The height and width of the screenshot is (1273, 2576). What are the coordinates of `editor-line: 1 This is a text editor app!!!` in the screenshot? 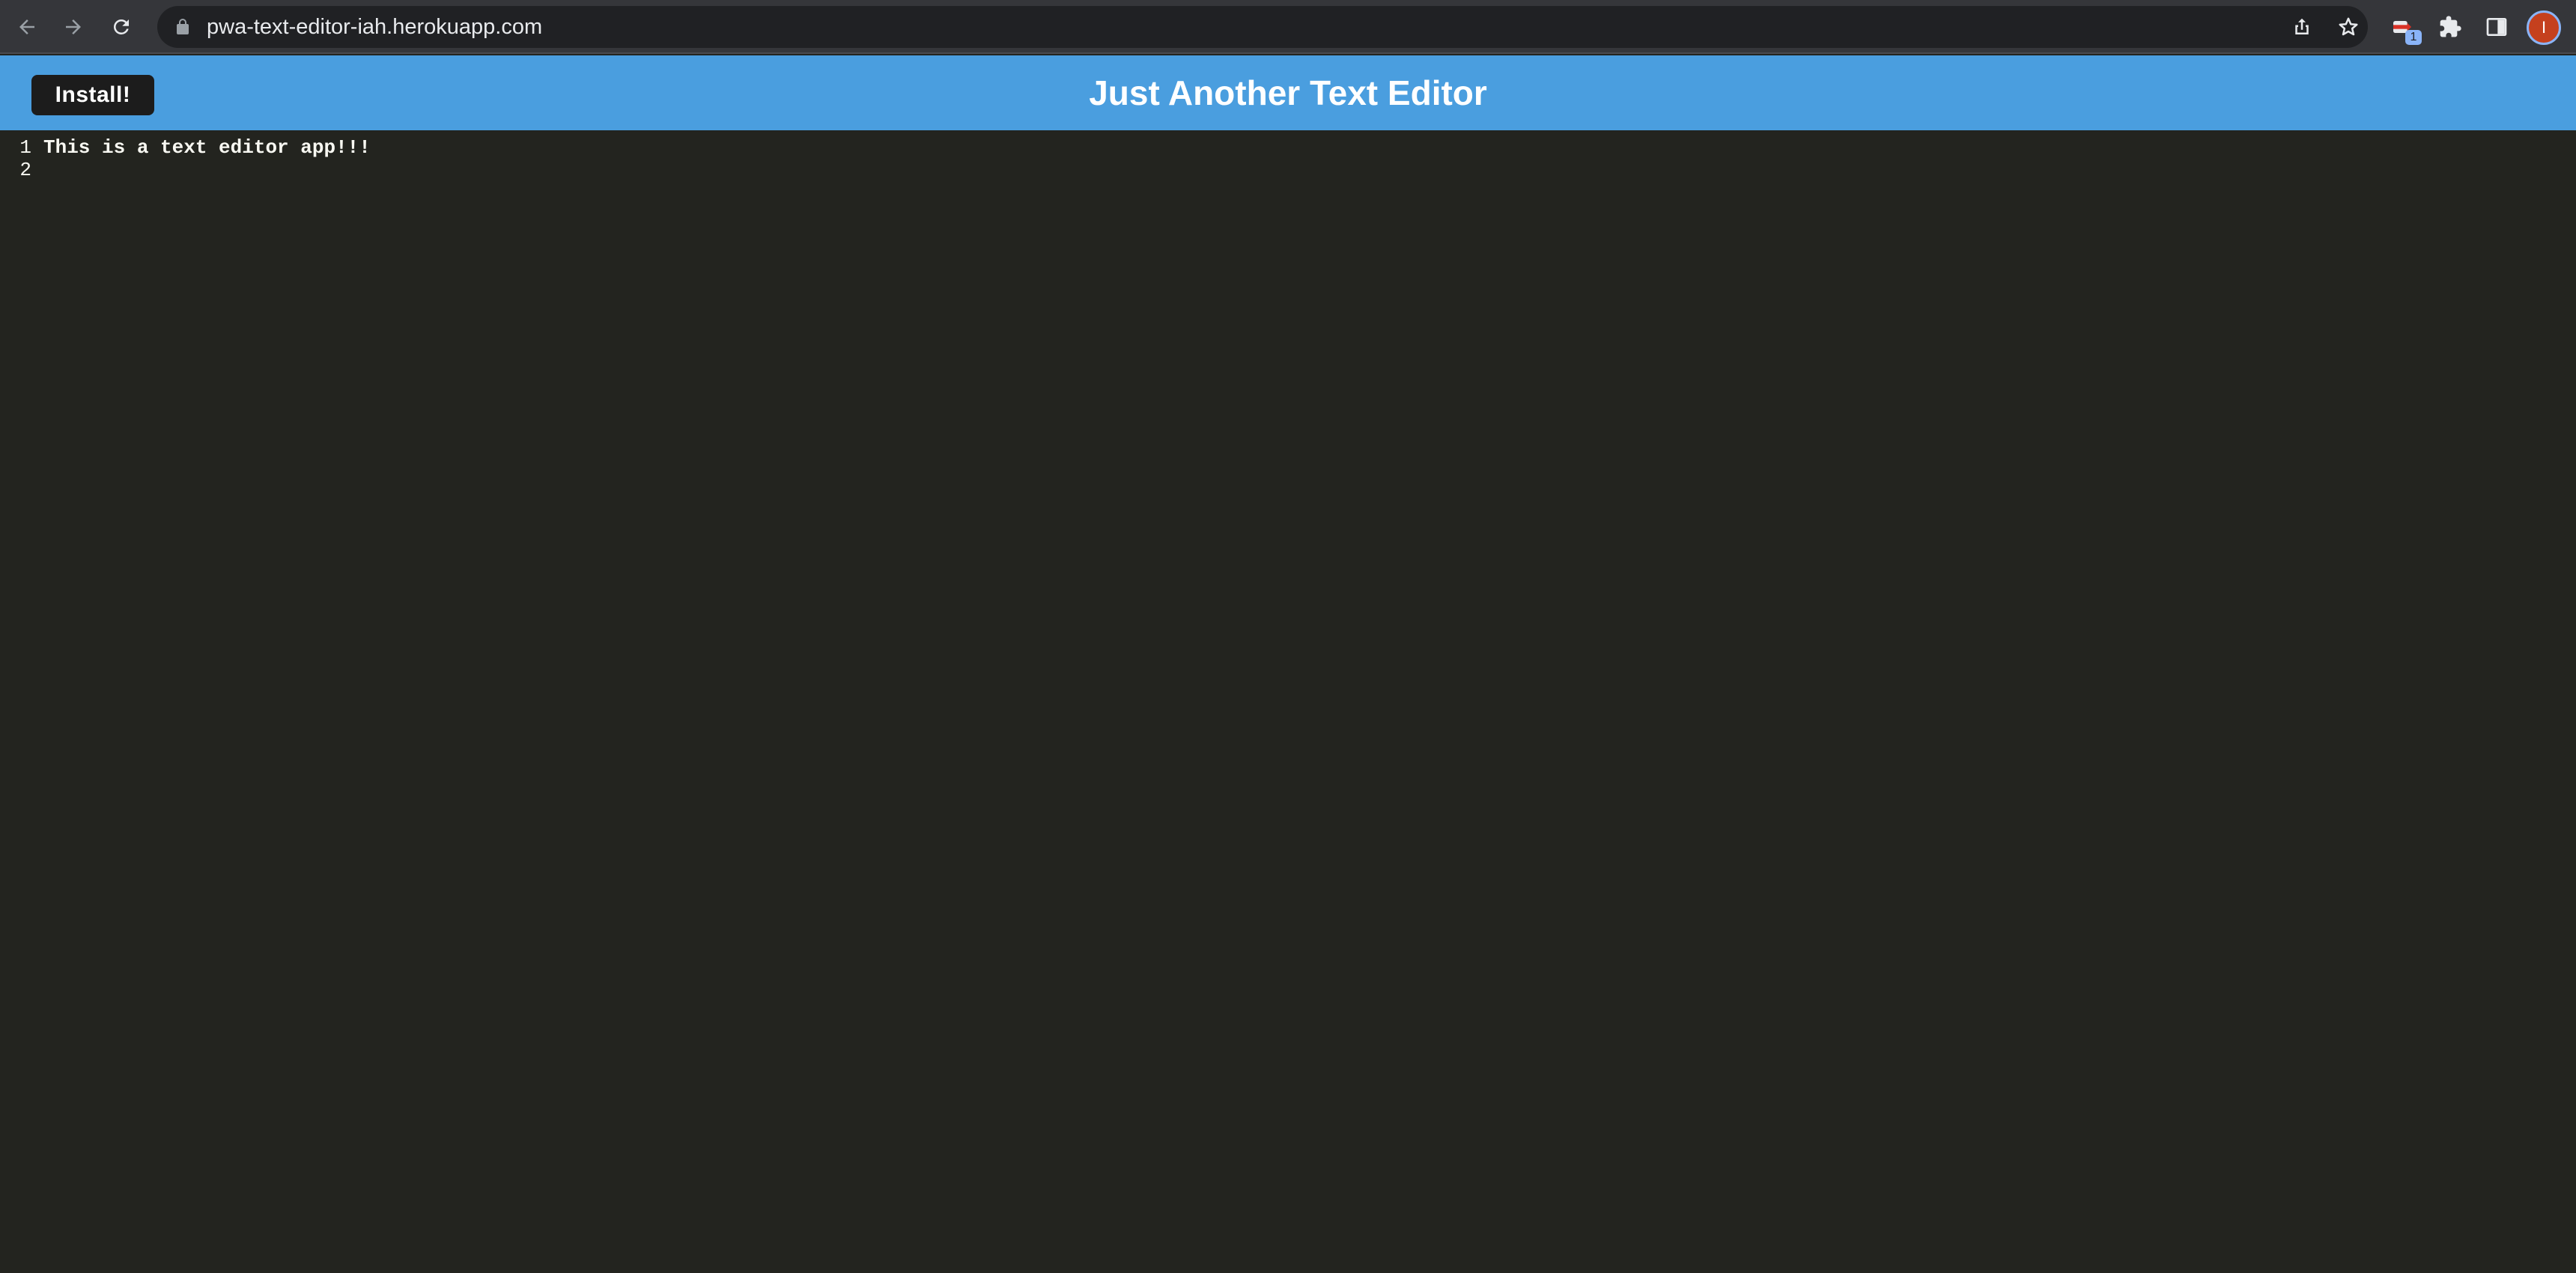 It's located at (1288, 147).